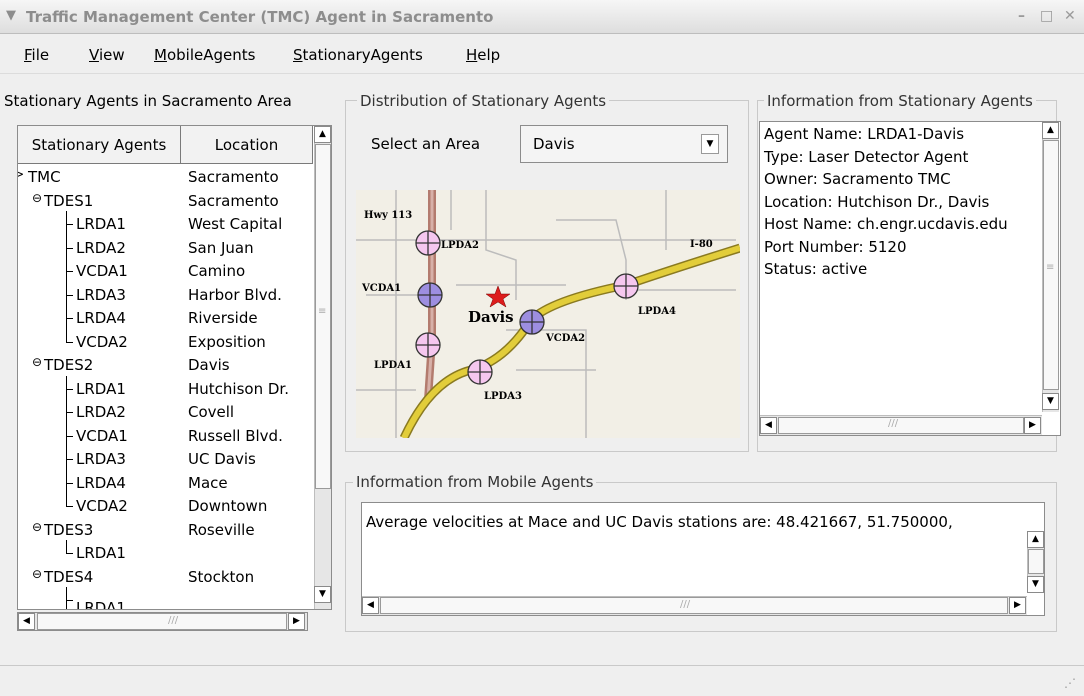 This screenshot has height=696, width=1084. Describe the element at coordinates (1046, 16) in the screenshot. I see `maximize-icon: □` at that location.